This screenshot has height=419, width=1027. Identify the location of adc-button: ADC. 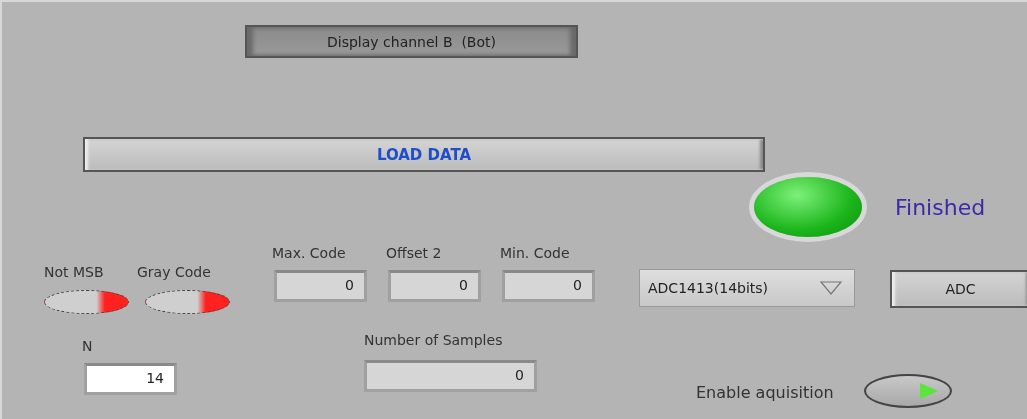
(958, 289).